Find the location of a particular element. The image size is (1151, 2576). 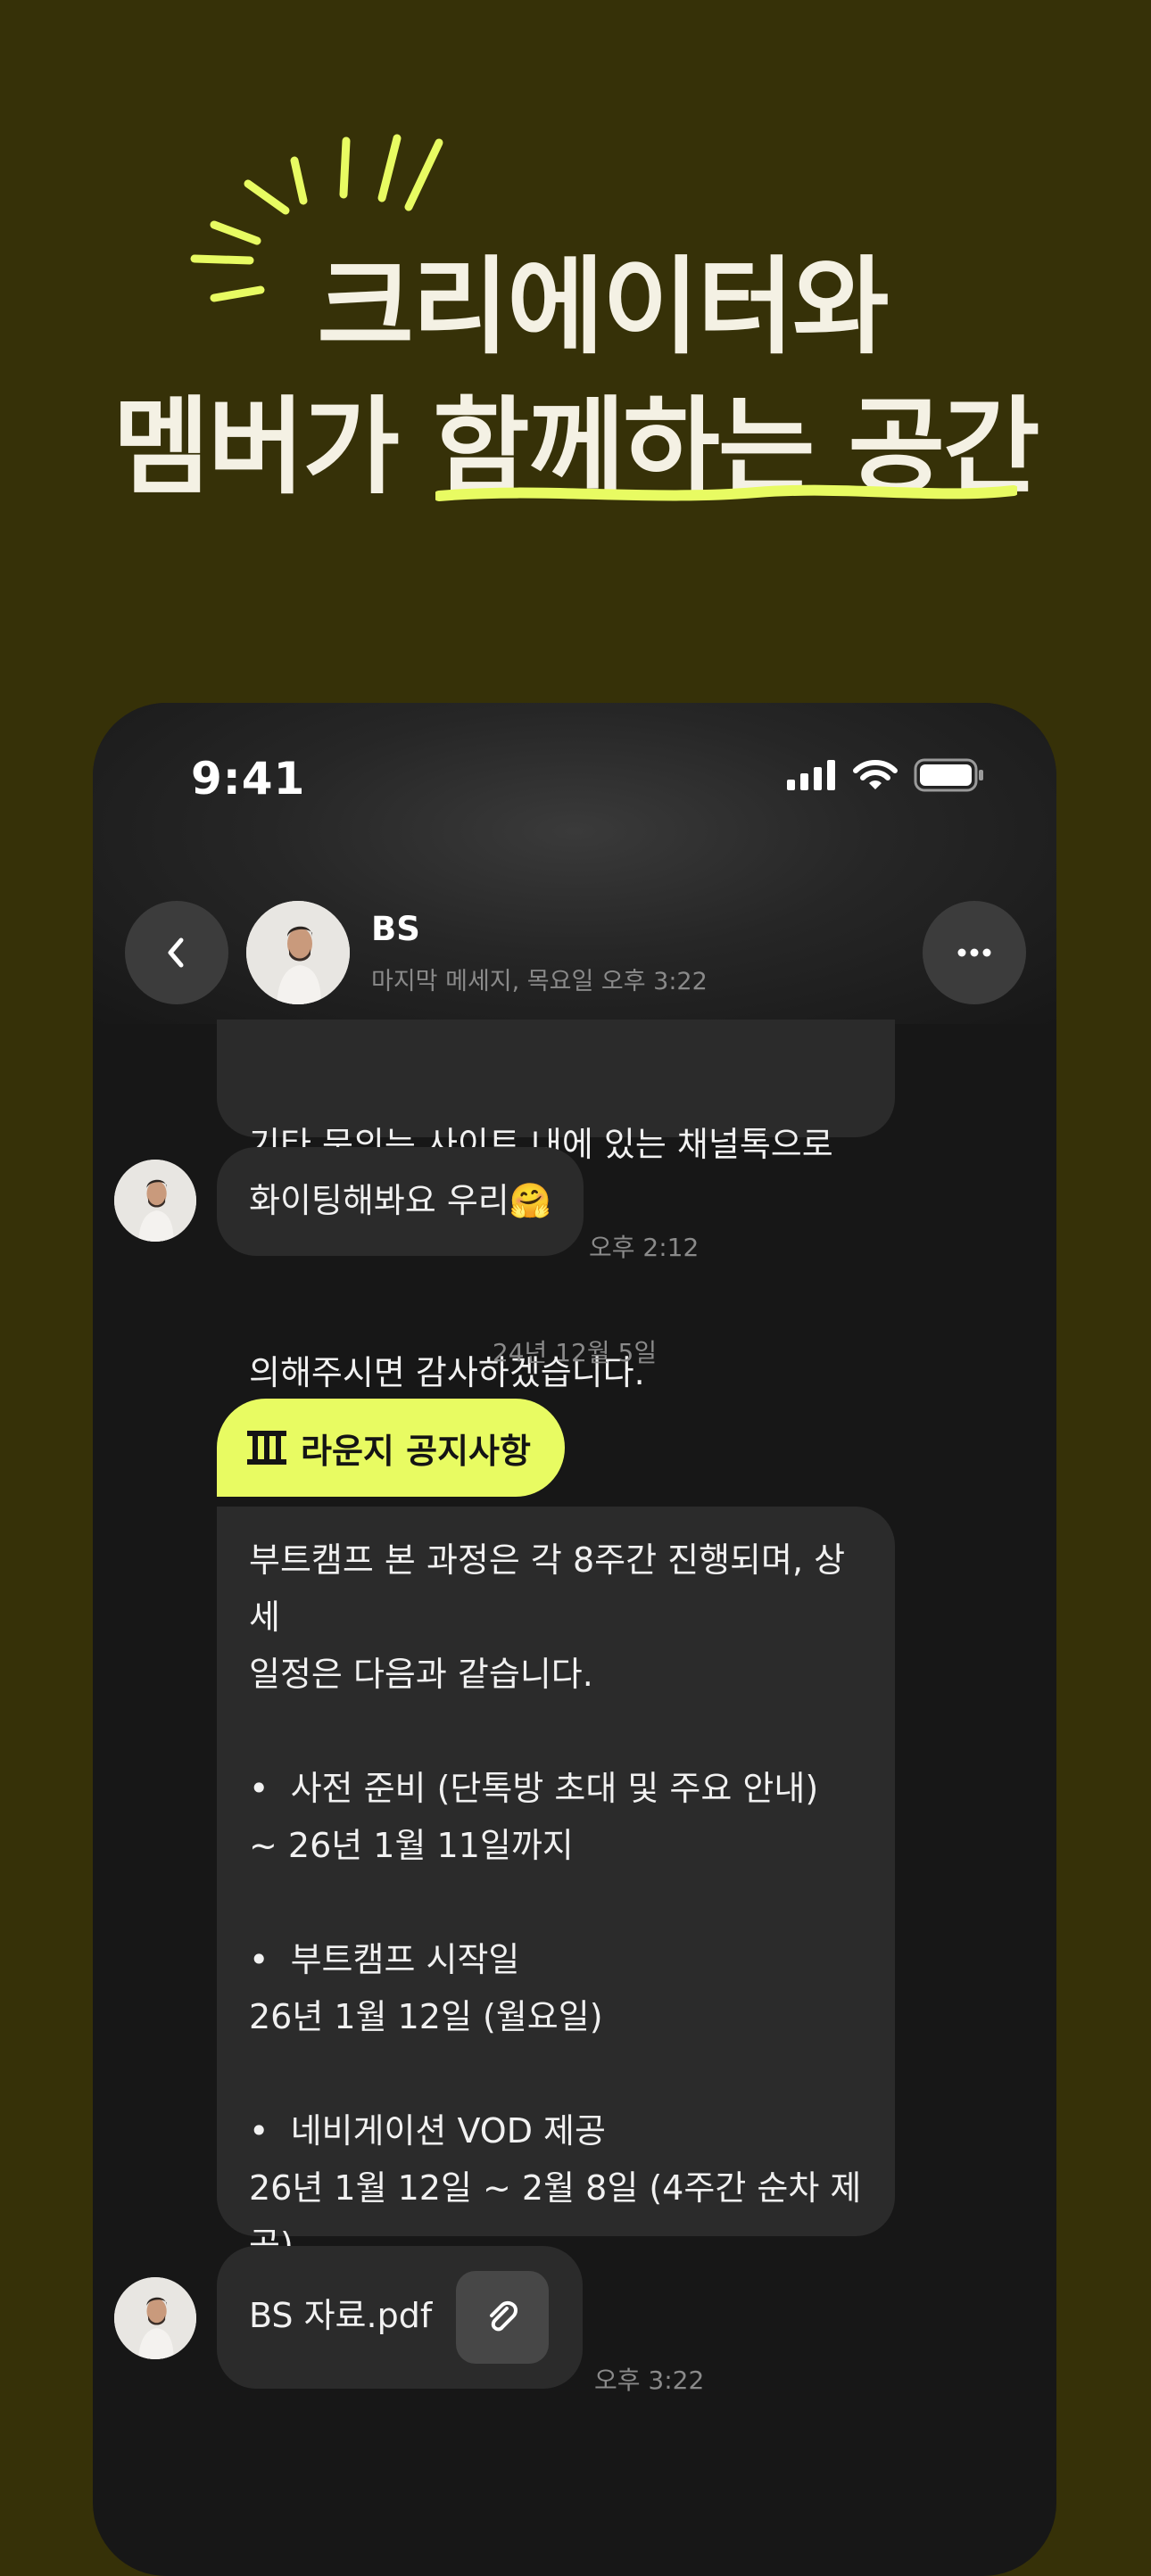

status-icons is located at coordinates (886, 775).